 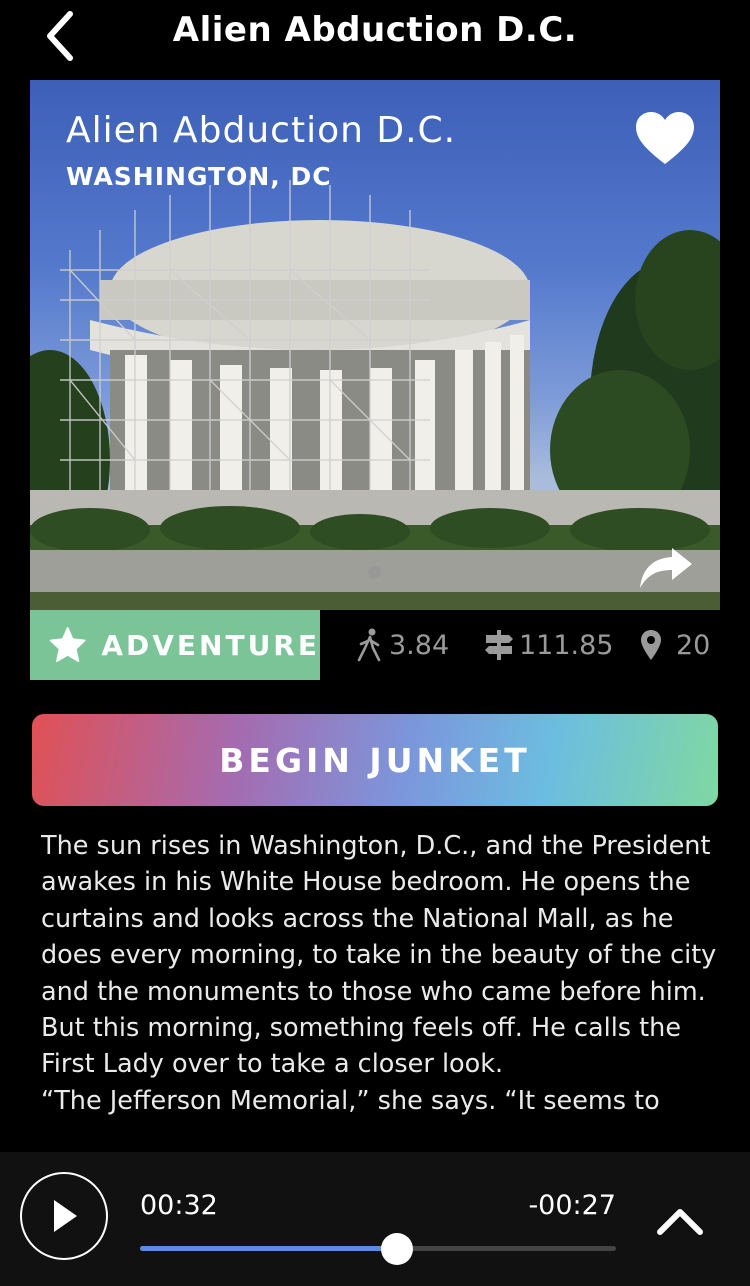 I want to click on play-button, so click(x=64, y=1216).